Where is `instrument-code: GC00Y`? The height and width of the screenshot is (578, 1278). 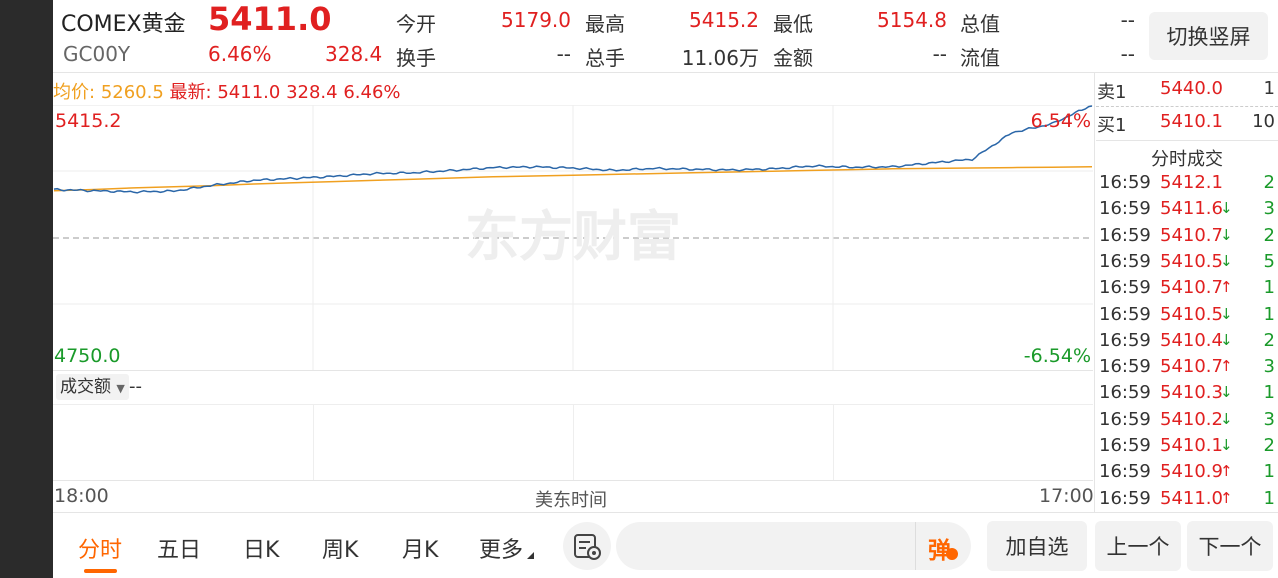
instrument-code: GC00Y is located at coordinates (97, 54).